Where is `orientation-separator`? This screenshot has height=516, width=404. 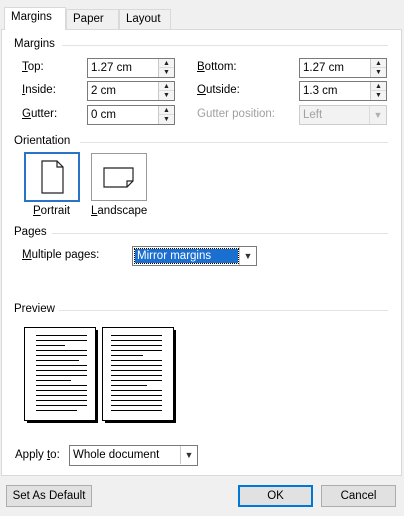
orientation-separator is located at coordinates (234, 142).